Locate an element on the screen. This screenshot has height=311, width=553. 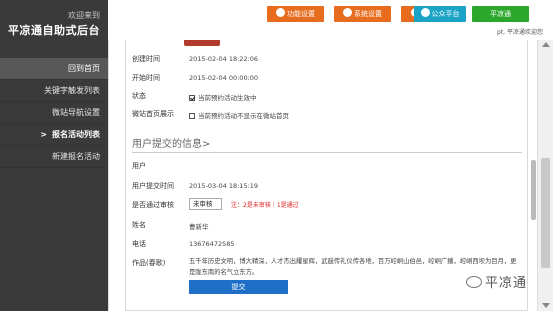
pingliangtong-button: 平凉通 is located at coordinates (500, 14).